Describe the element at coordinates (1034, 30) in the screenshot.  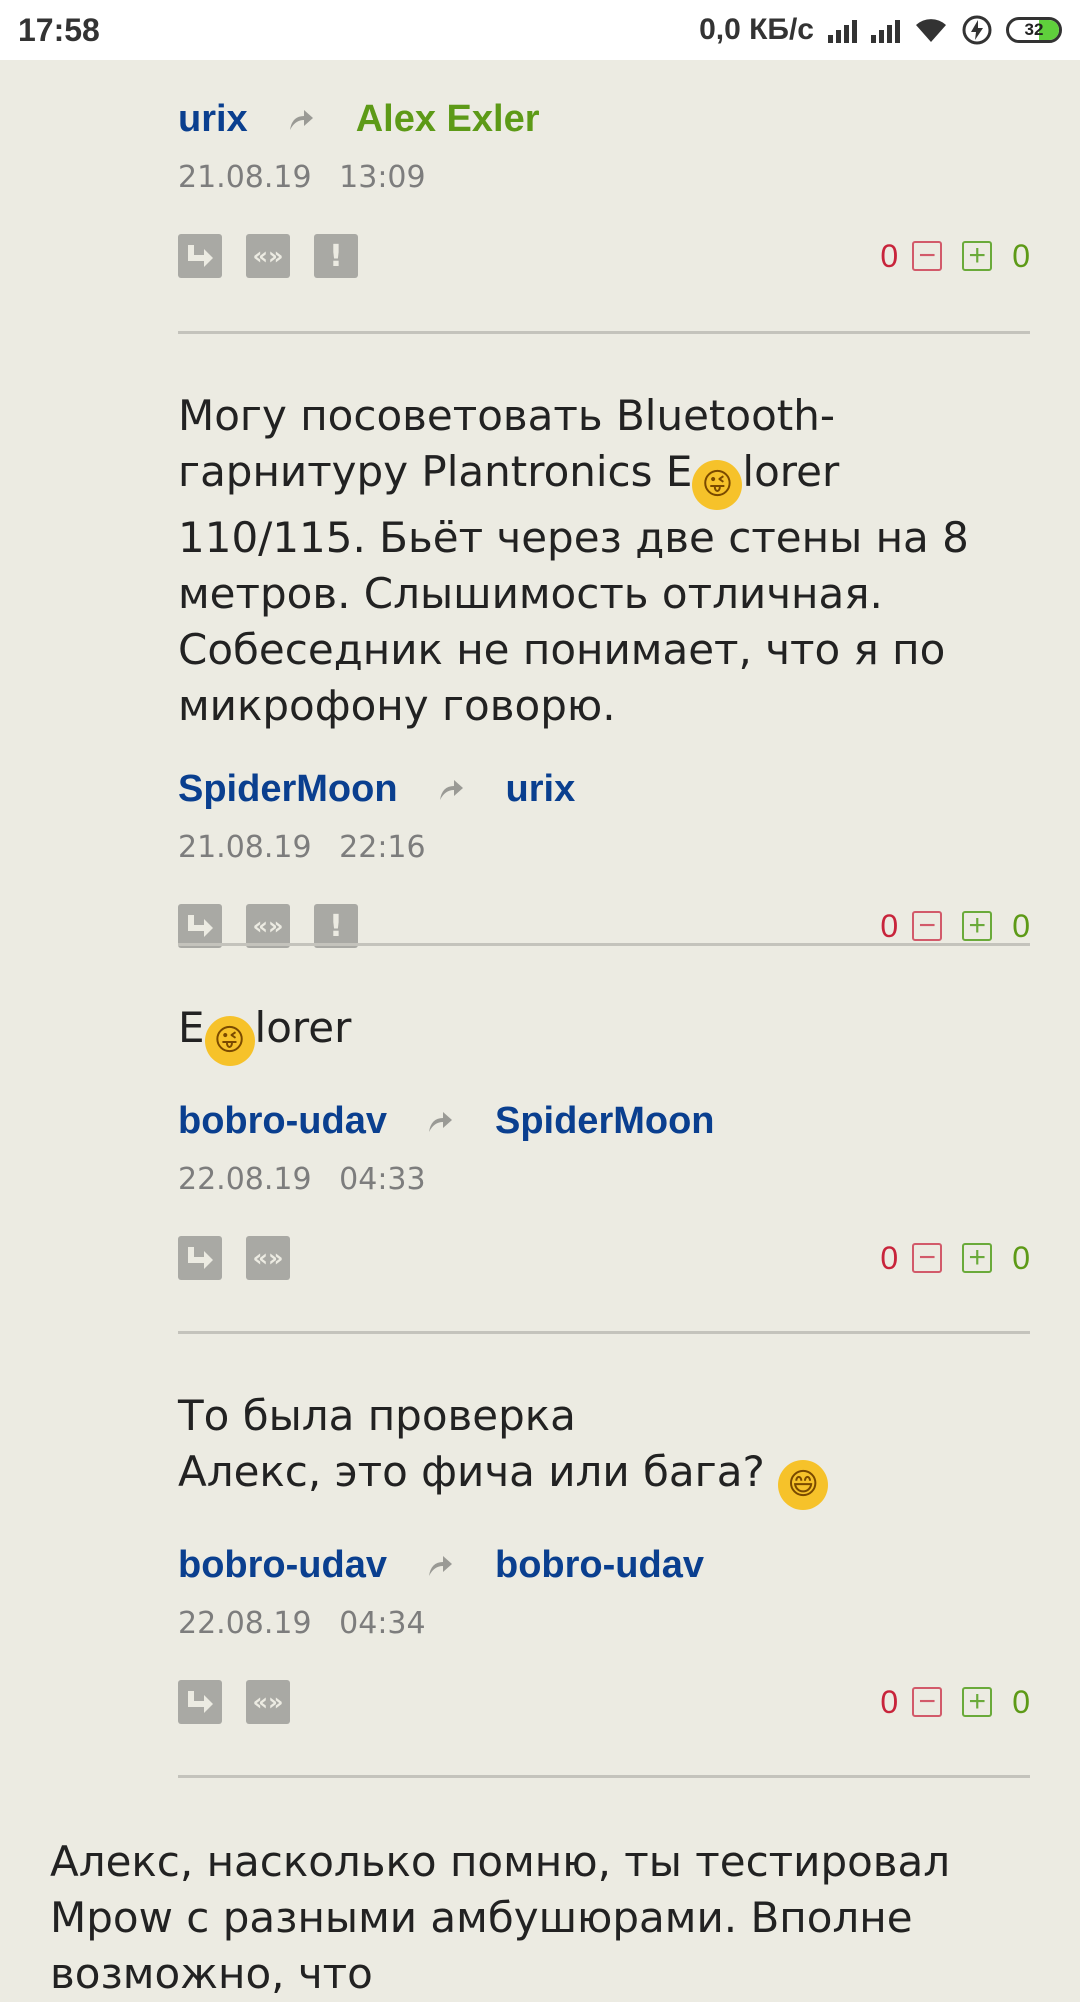
I see `battery-icon: 32` at that location.